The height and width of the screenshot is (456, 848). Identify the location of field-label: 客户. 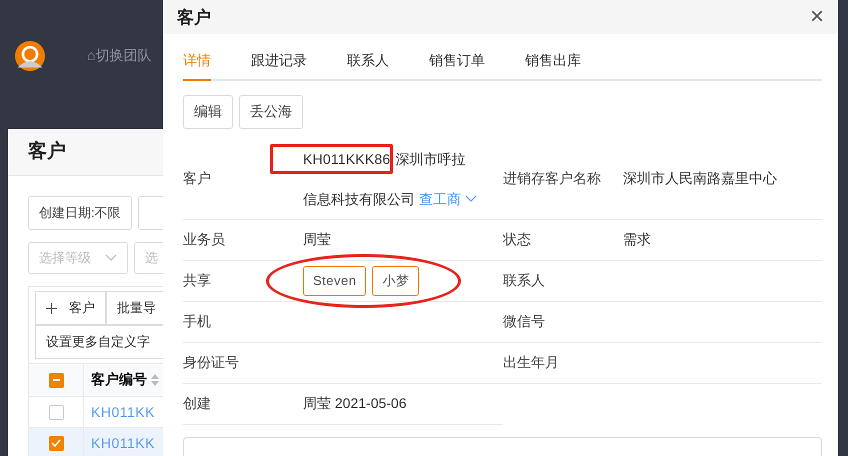
(197, 179).